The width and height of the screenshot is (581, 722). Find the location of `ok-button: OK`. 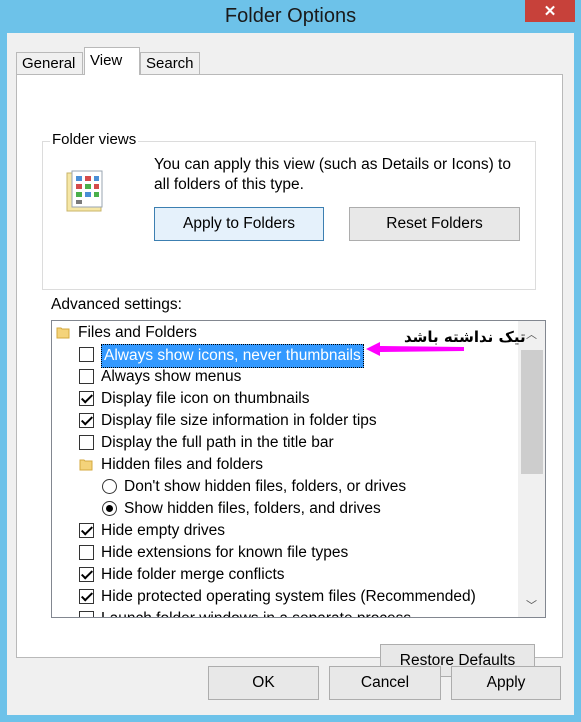

ok-button: OK is located at coordinates (263, 683).